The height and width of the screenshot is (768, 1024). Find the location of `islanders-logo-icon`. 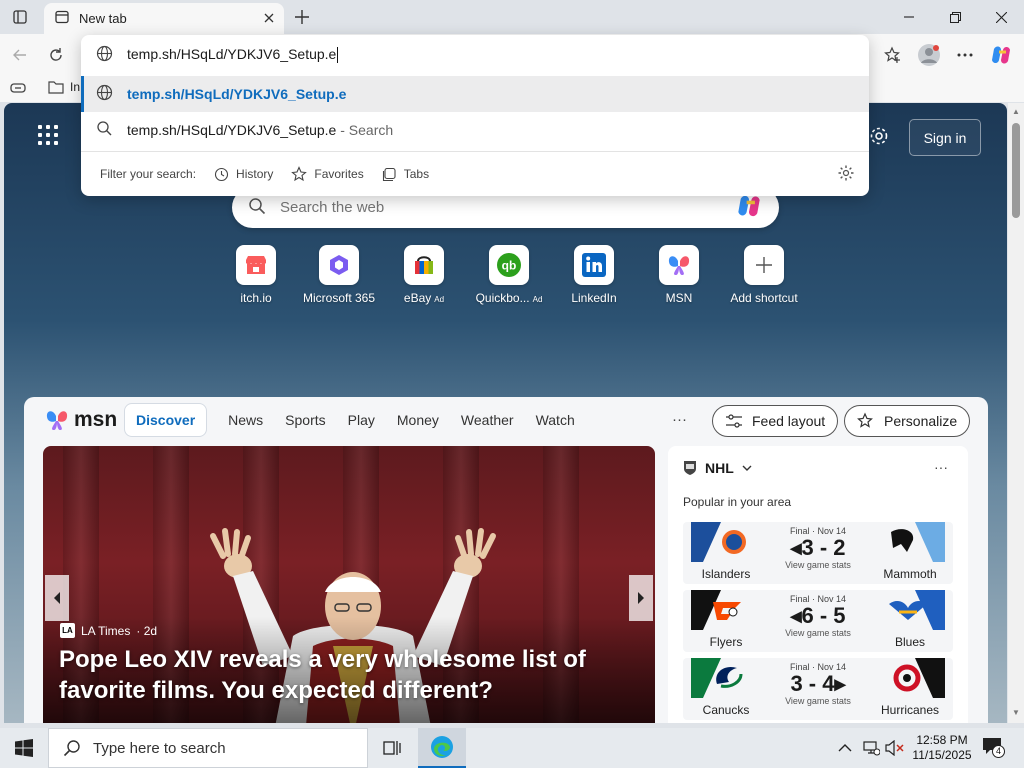

islanders-logo-icon is located at coordinates (718, 542).